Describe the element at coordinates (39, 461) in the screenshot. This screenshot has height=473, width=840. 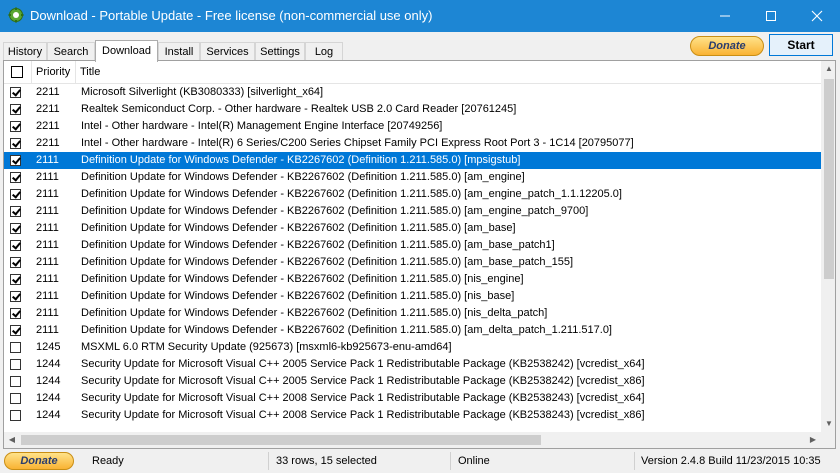
I see `status-donate-button: Donate` at that location.